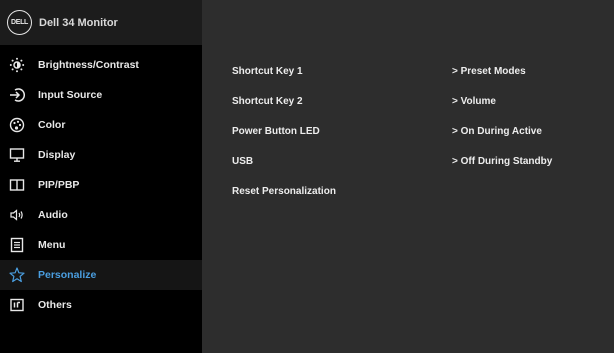  I want to click on monitor-title: Dell 34 Monitor, so click(78, 22).